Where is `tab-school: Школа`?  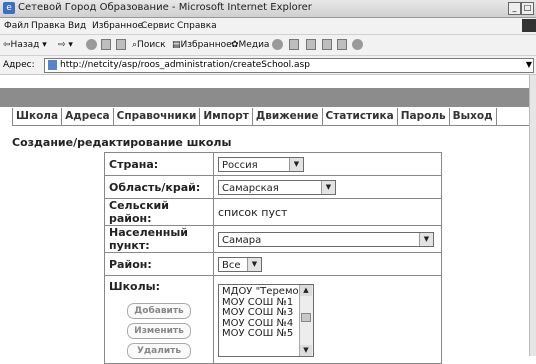
tab-school: Школа is located at coordinates (37, 116).